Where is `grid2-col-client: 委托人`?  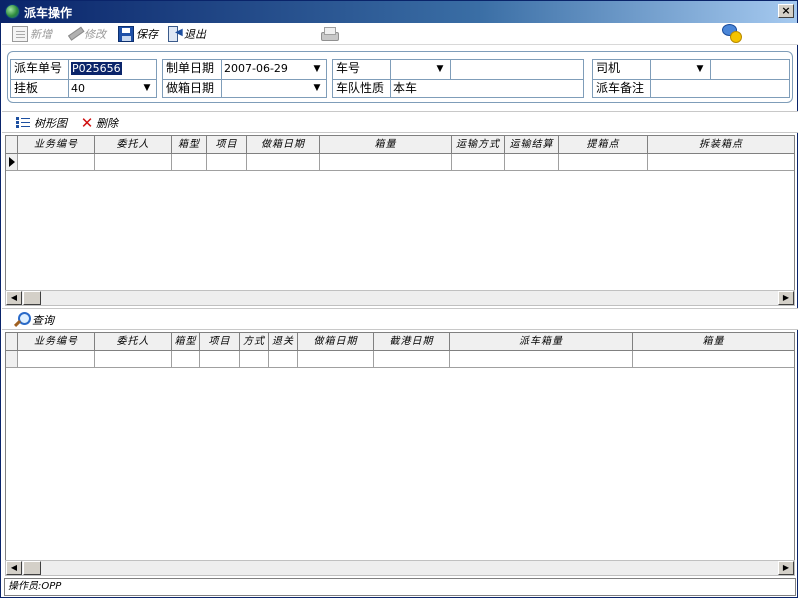 grid2-col-client: 委托人 is located at coordinates (133, 341).